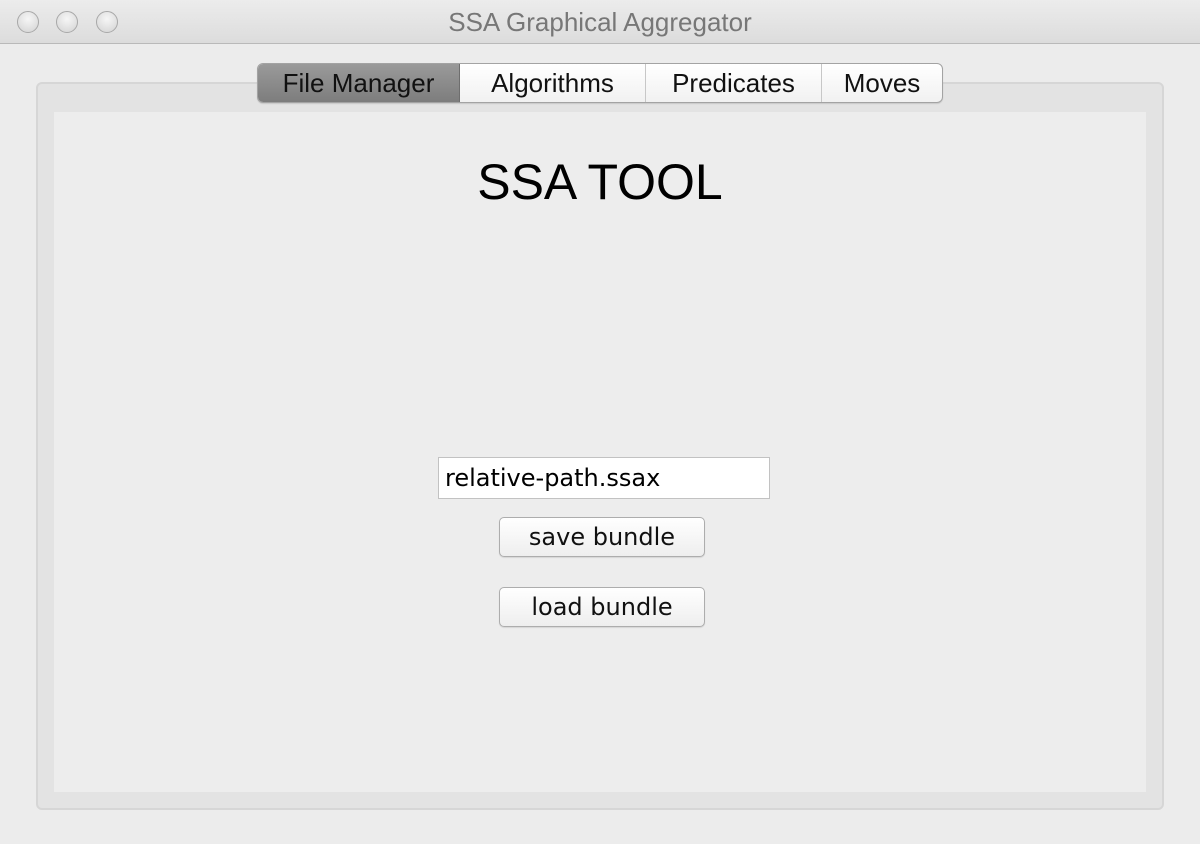  Describe the element at coordinates (602, 607) in the screenshot. I see `load-bundle-button: load bundle` at that location.